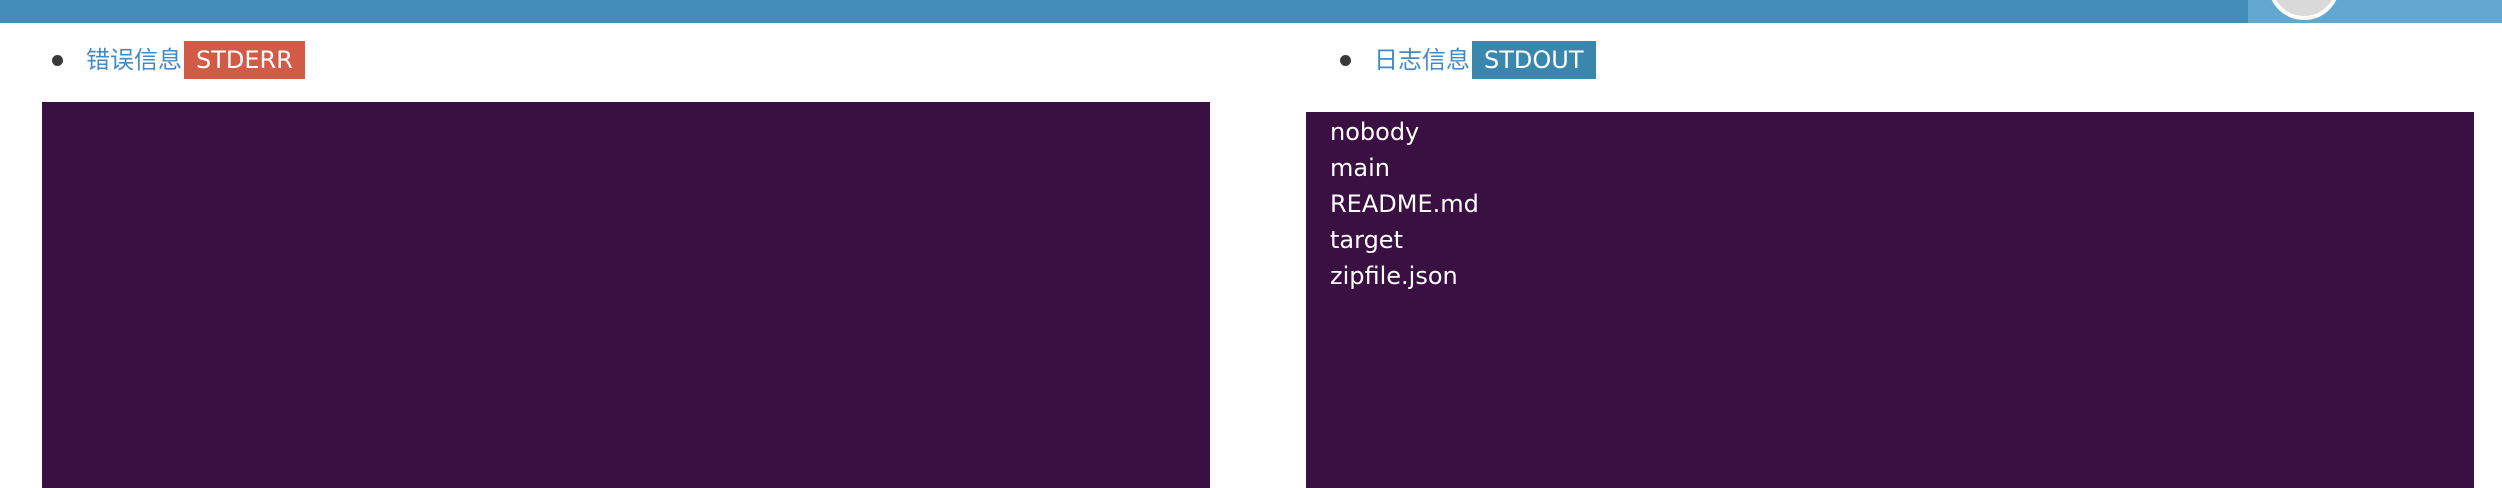 Image resolution: width=2502 pixels, height=488 pixels. I want to click on stdout-section-header: 日志信息 STDOUT, so click(1468, 60).